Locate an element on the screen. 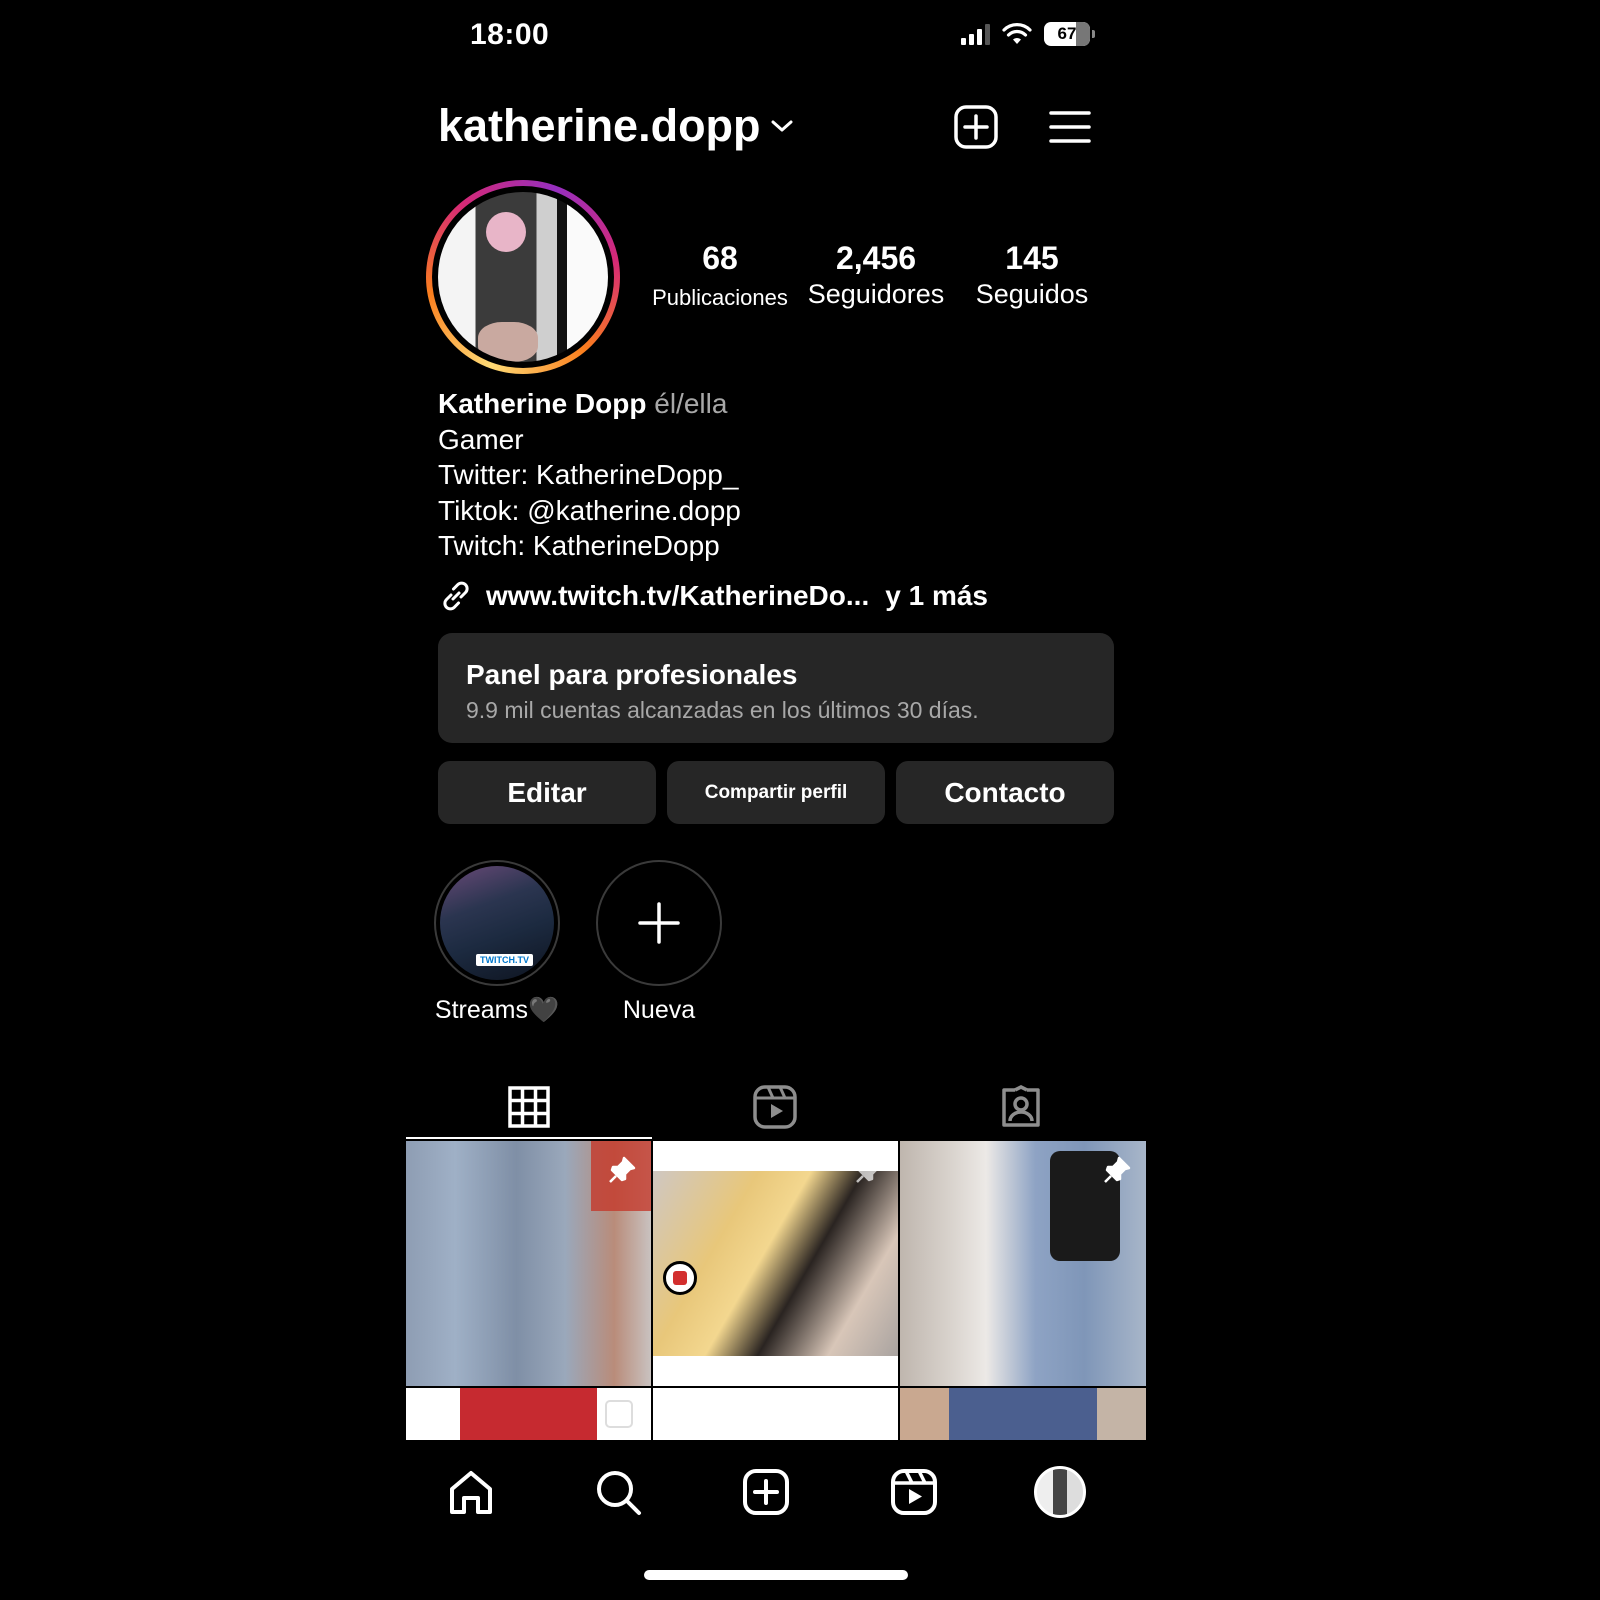  new-highlight-circle is located at coordinates (659, 923).